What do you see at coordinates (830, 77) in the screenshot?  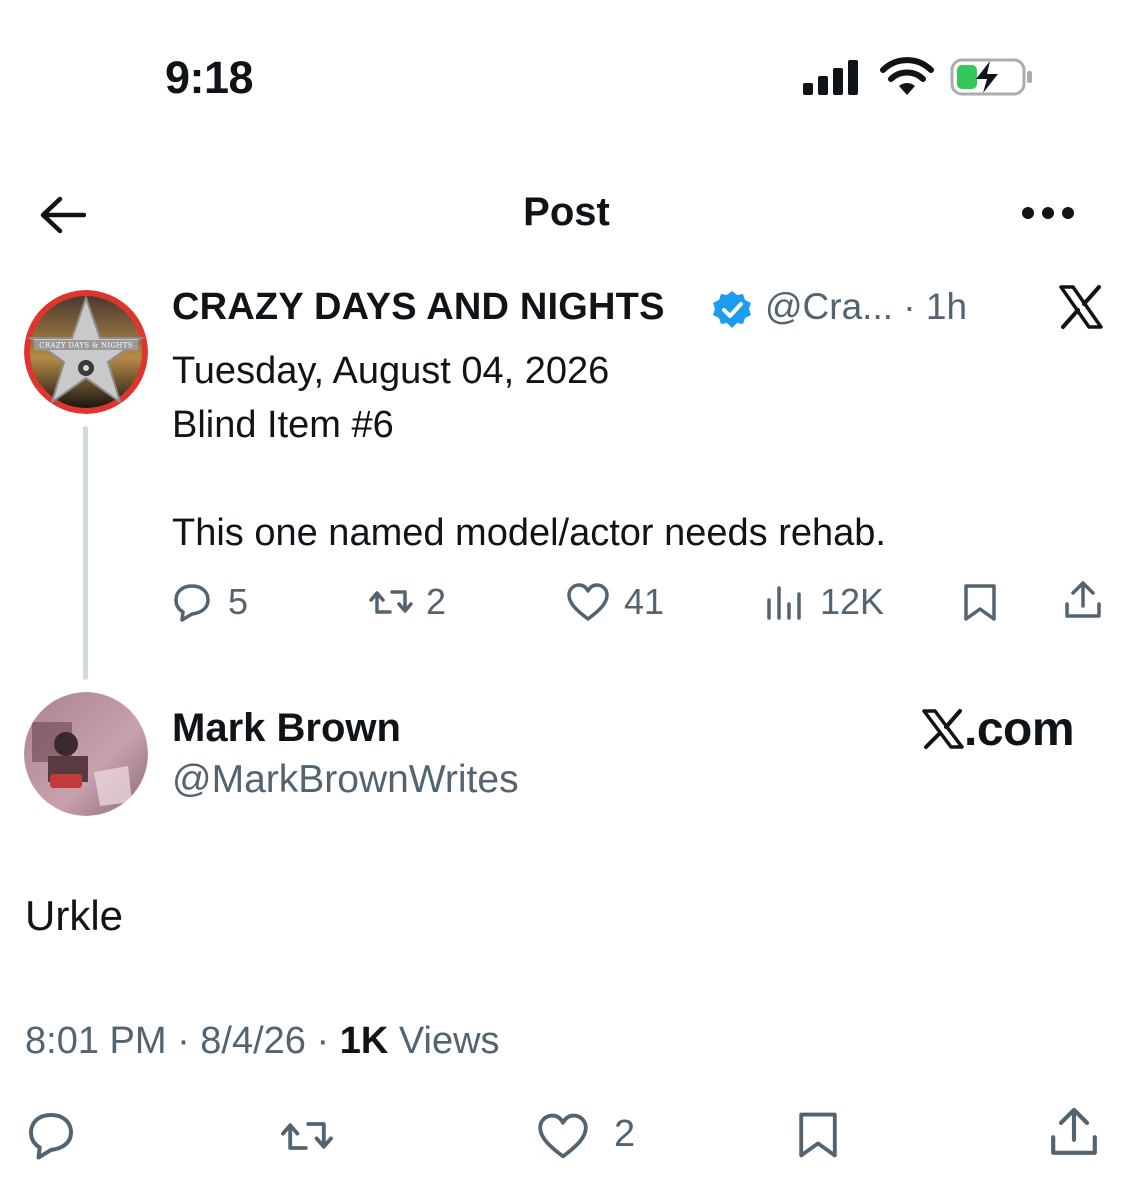 I see `cellular-signal-icon` at bounding box center [830, 77].